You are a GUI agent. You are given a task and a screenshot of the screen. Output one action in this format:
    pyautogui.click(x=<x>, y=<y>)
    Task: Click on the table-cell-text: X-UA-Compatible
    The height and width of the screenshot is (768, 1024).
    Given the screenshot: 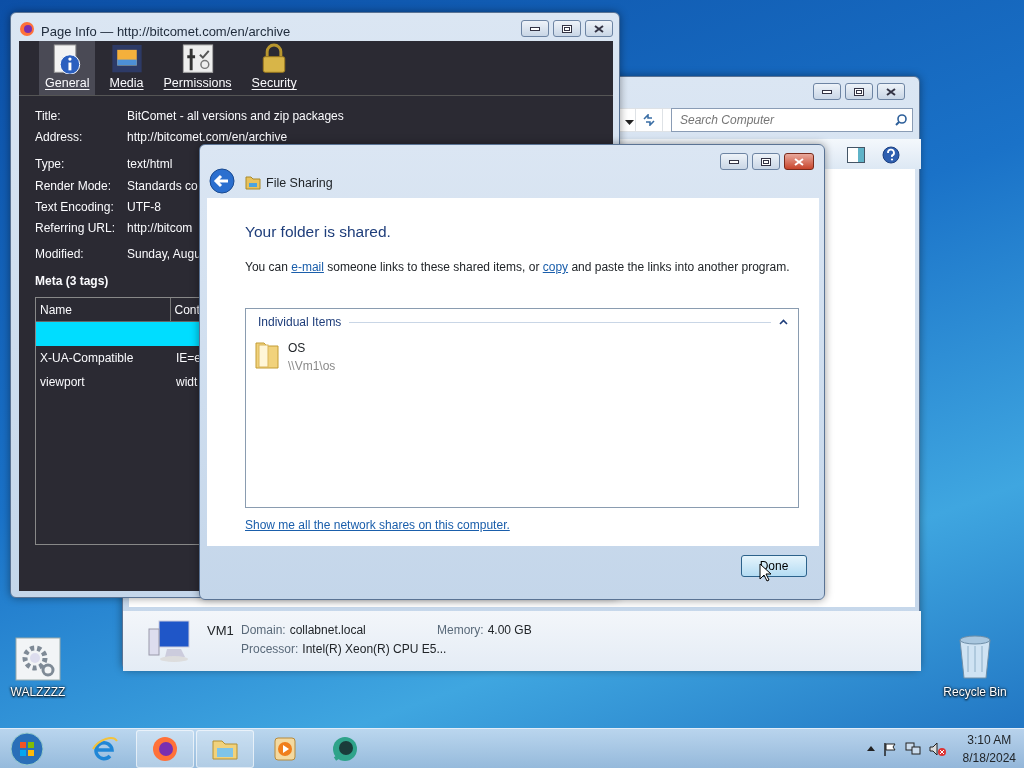 What is the action you would take?
    pyautogui.click(x=87, y=358)
    